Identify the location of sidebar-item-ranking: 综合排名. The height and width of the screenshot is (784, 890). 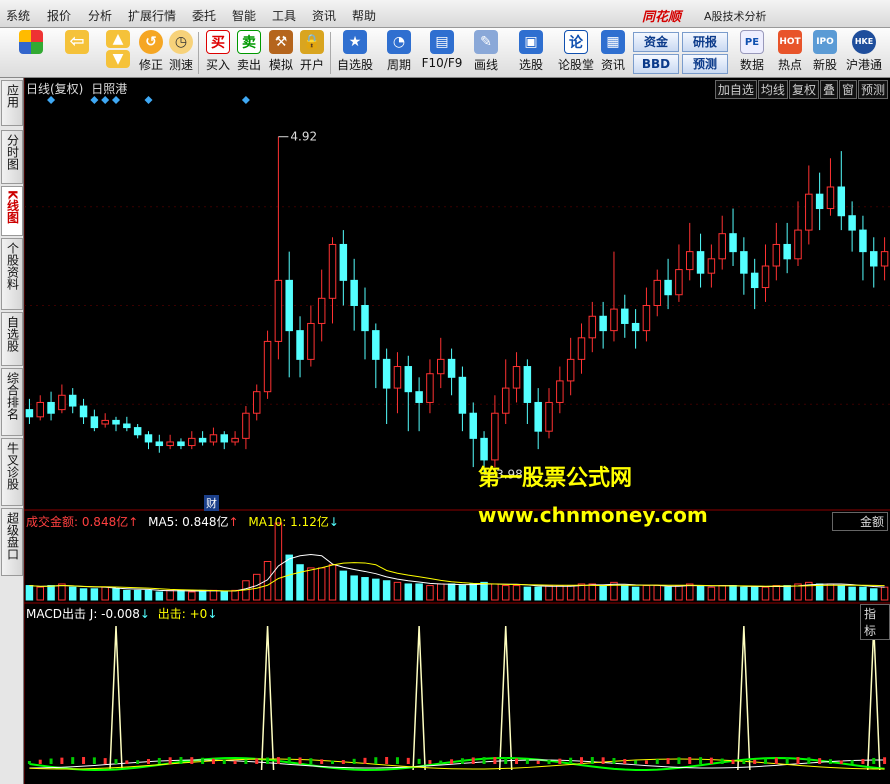
(12, 402).